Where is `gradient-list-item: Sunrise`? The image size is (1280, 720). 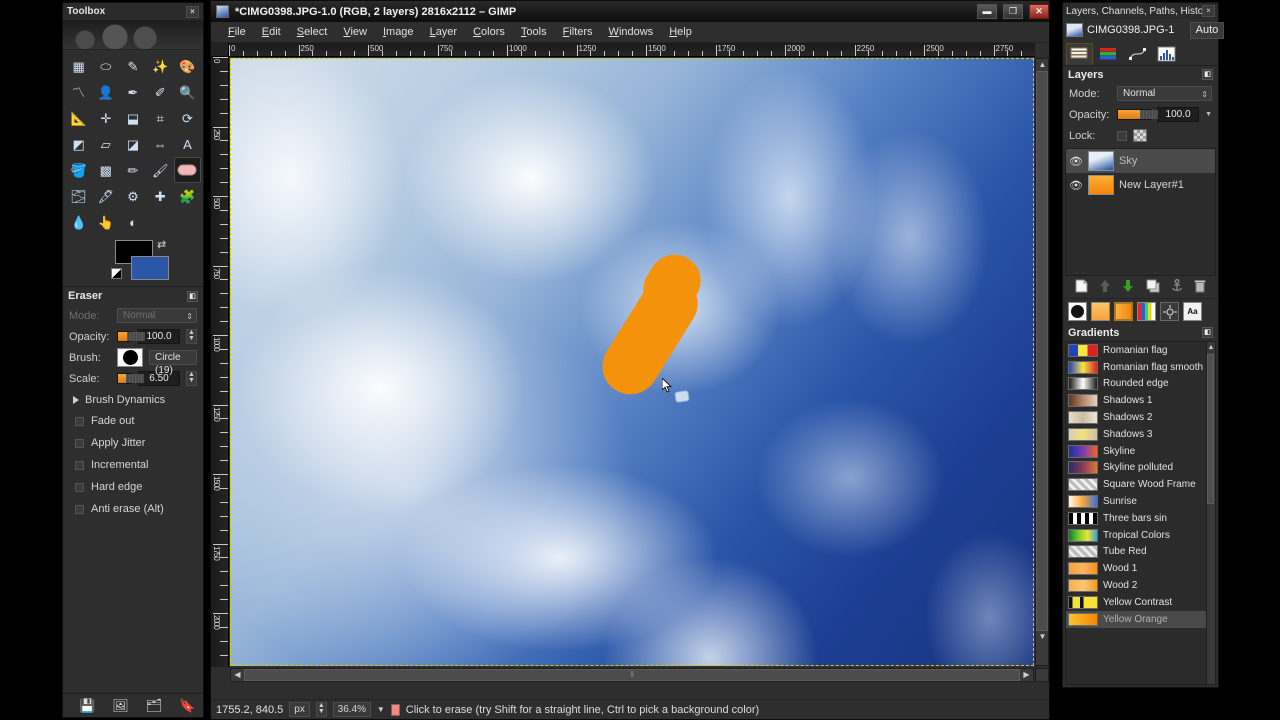
gradient-list-item: Sunrise is located at coordinates (1140, 501).